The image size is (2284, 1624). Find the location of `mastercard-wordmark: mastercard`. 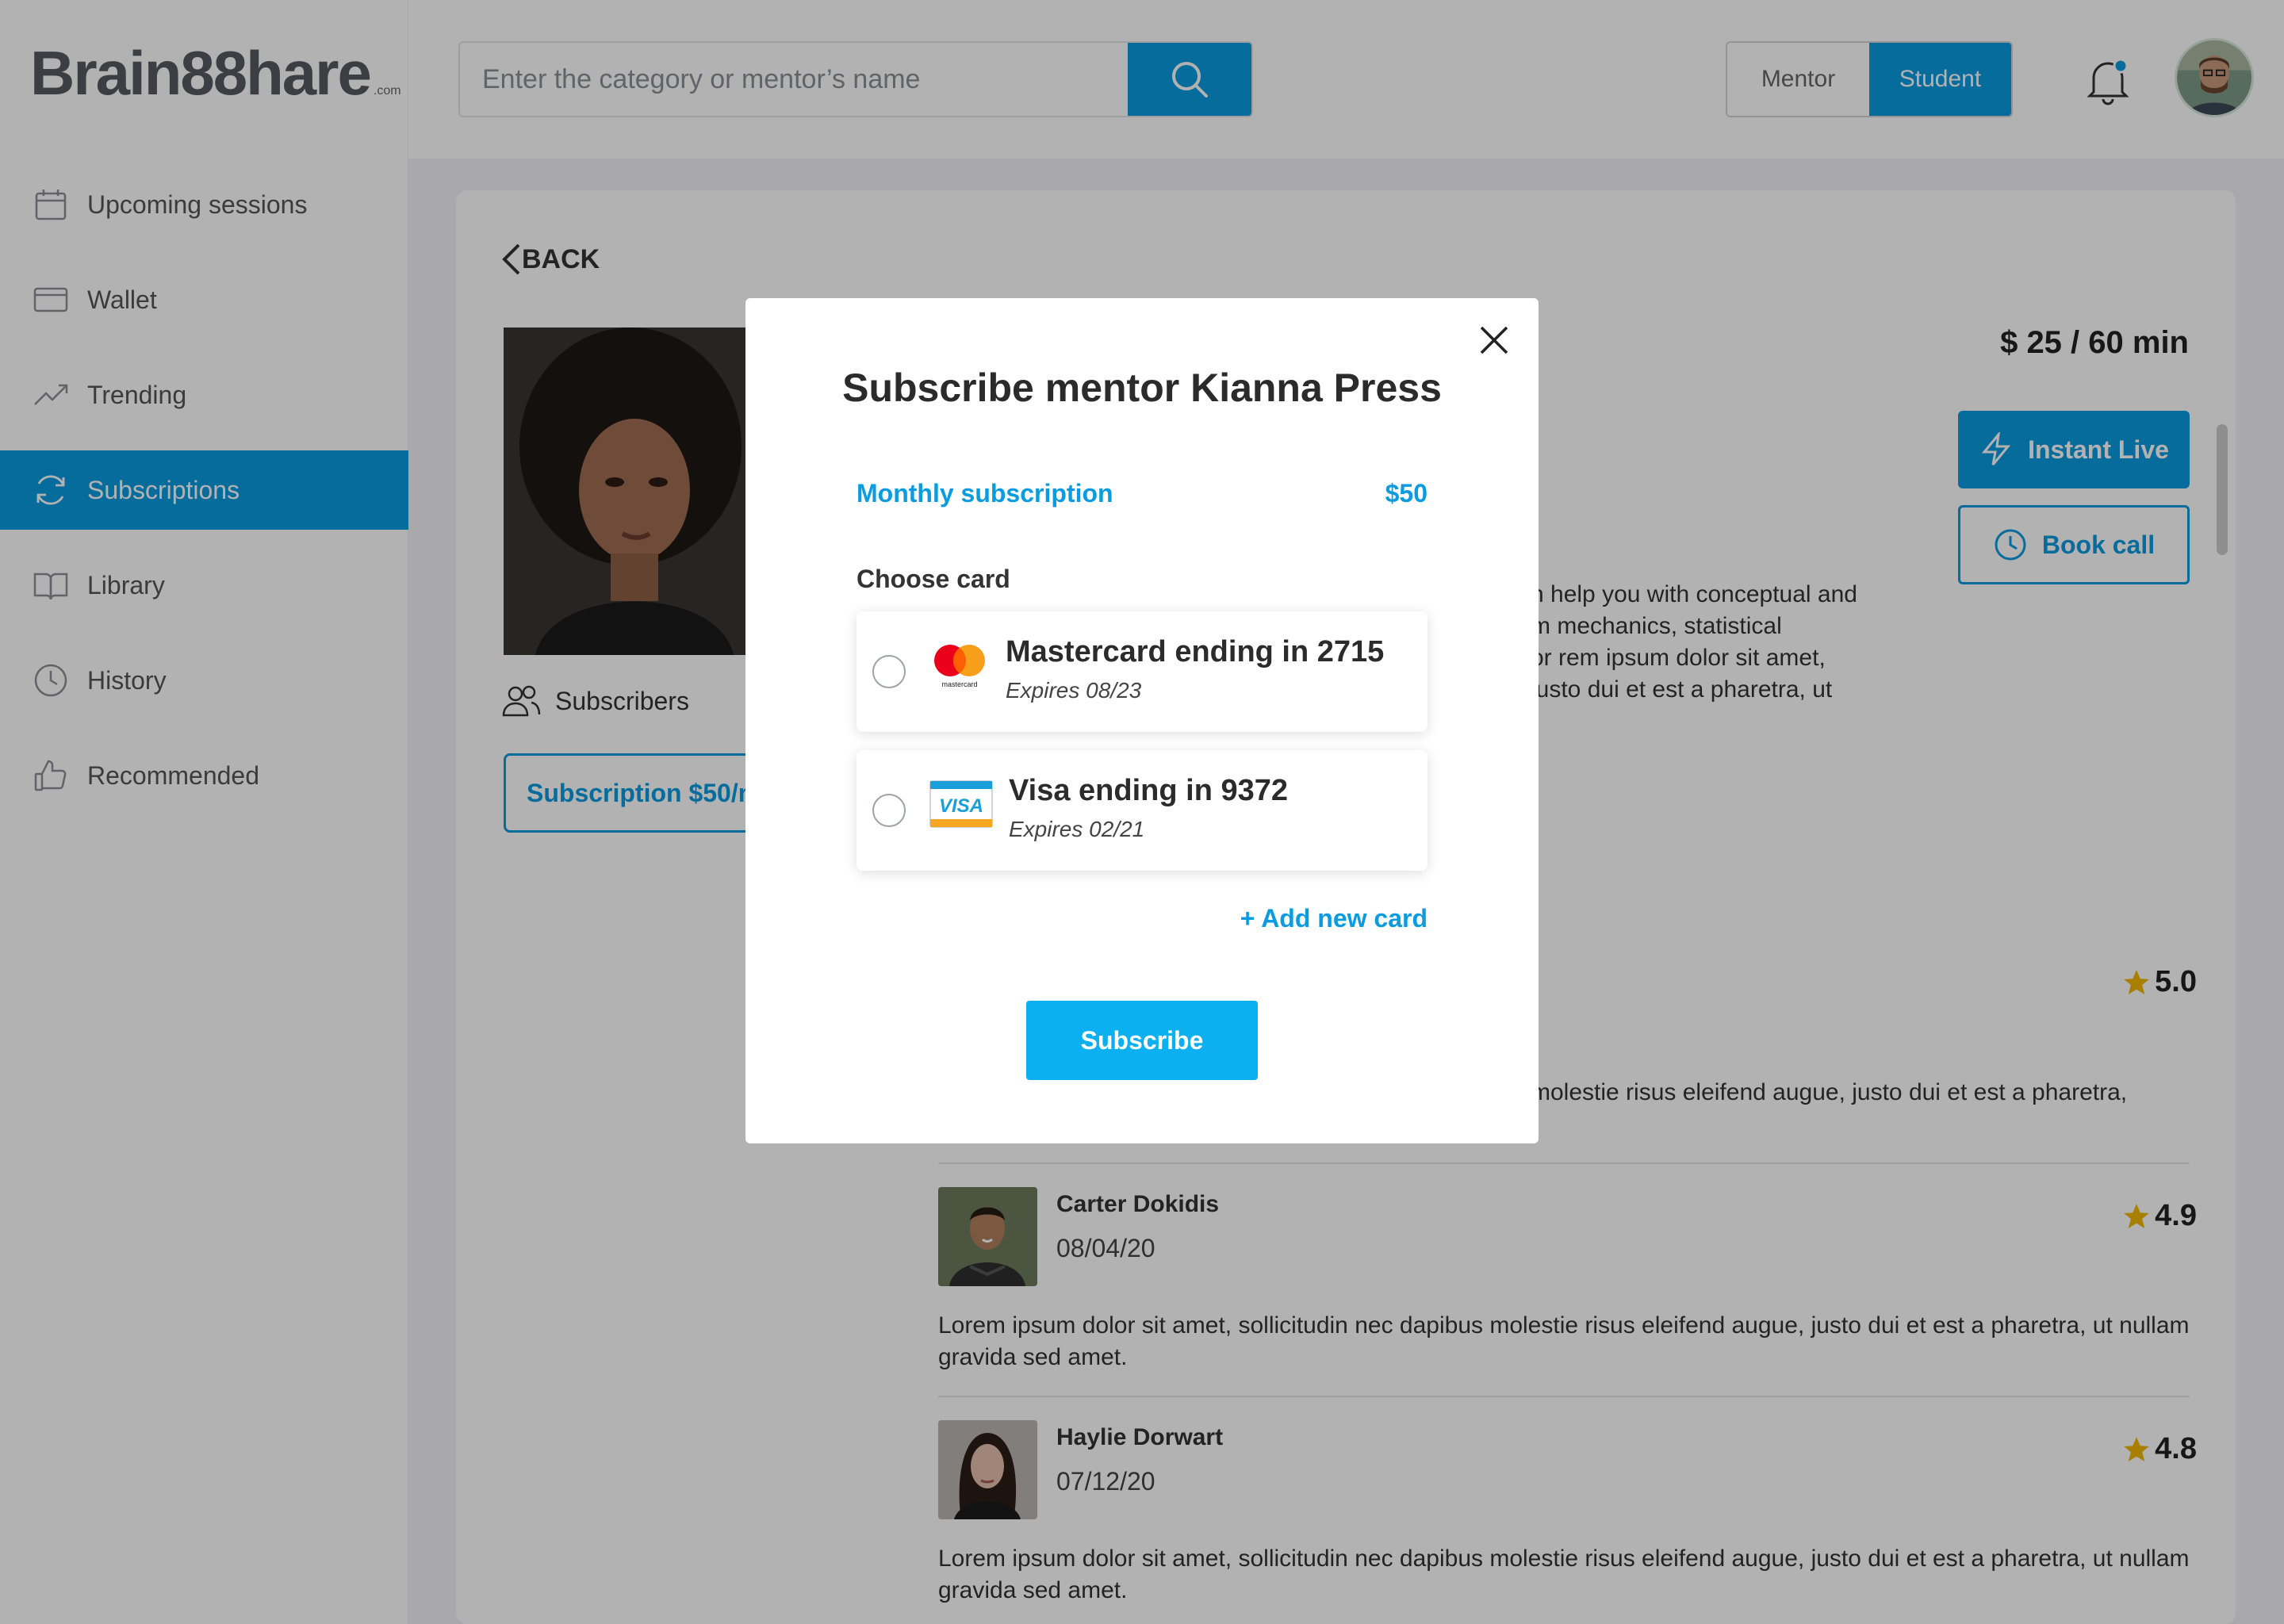

mastercard-wordmark: mastercard is located at coordinates (959, 684).